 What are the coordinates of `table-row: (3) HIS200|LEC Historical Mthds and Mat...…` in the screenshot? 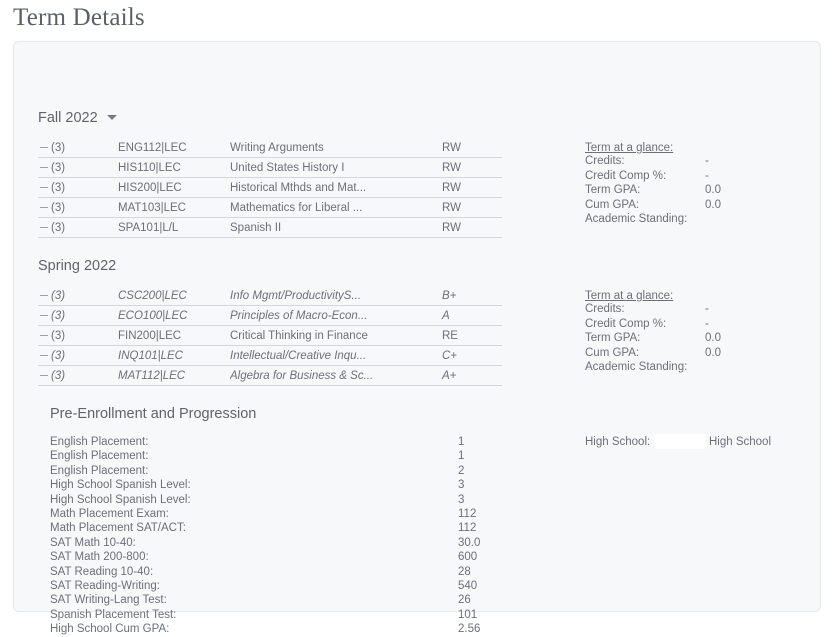 It's located at (270, 187).